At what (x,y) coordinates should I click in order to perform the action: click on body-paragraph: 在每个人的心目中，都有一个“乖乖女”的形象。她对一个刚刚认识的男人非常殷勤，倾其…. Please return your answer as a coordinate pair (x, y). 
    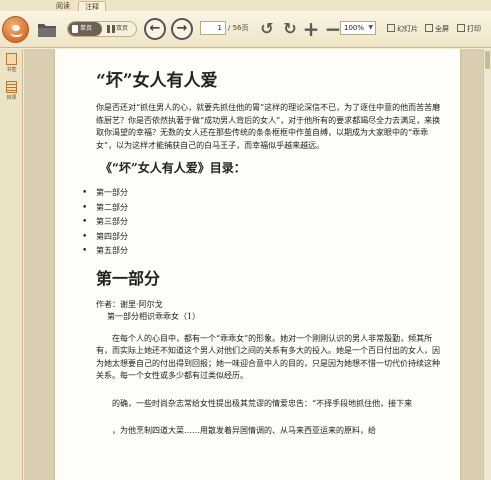
    Looking at the image, I should click on (268, 357).